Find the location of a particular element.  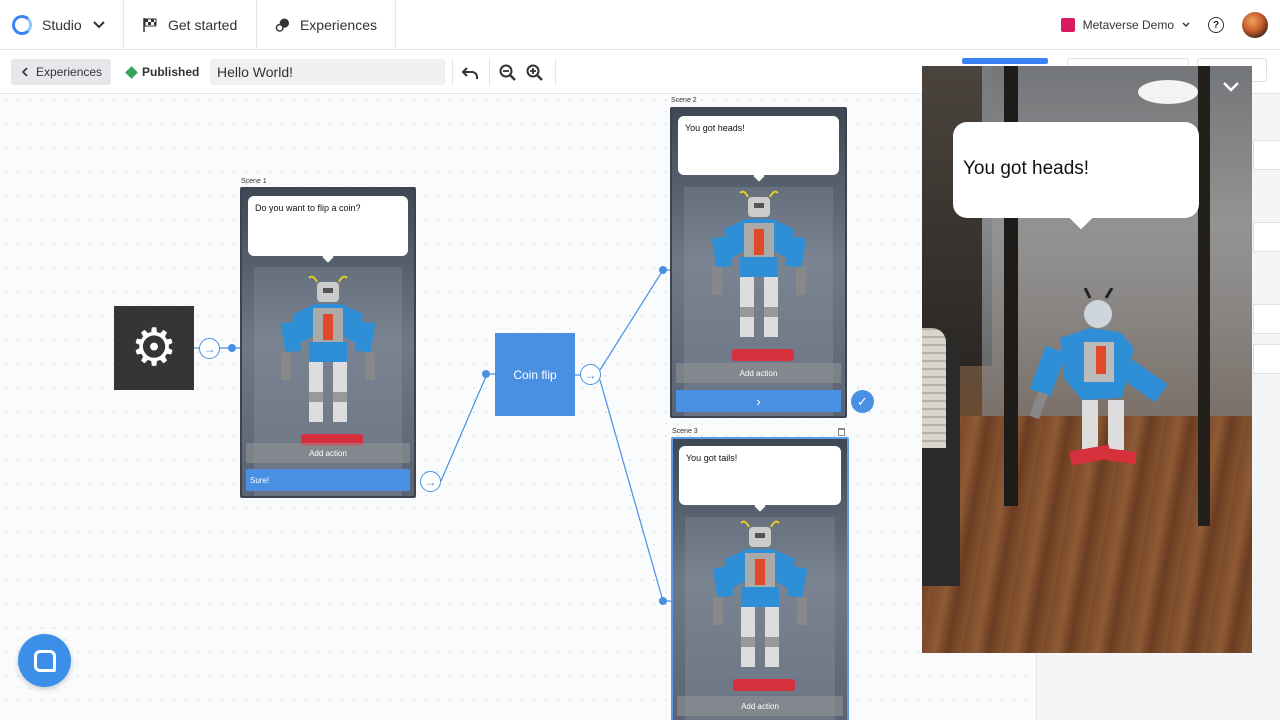

nav-right: Metaverse Demo ? is located at coordinates (1170, 25).